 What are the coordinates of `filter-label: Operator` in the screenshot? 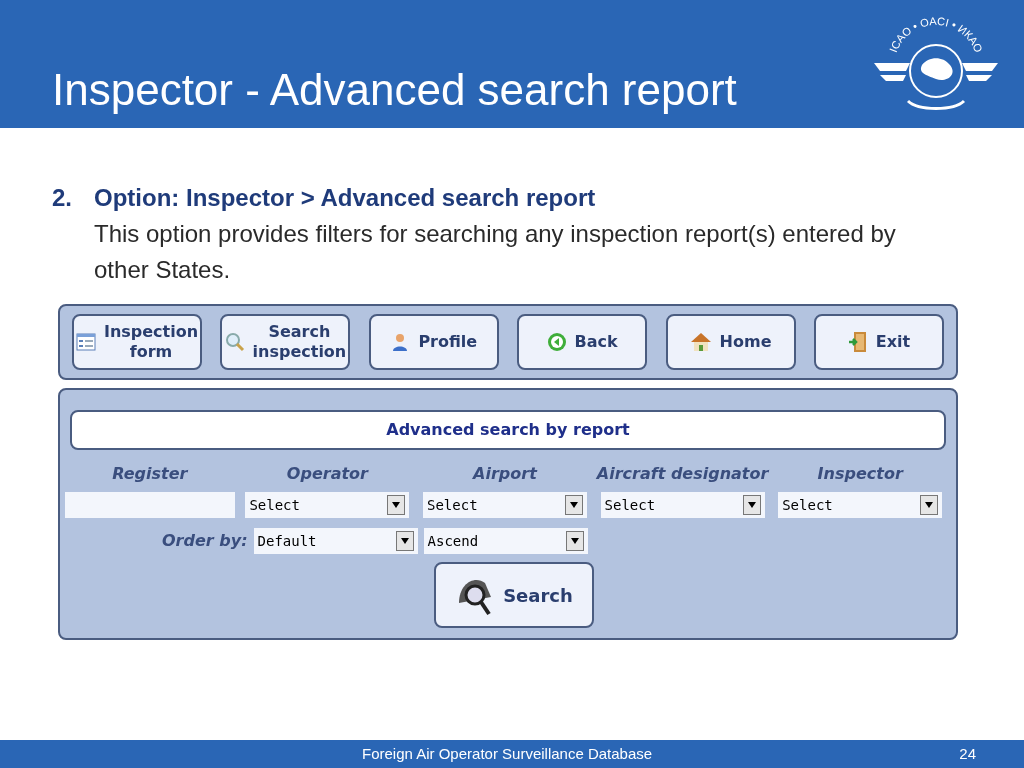 It's located at (327, 474).